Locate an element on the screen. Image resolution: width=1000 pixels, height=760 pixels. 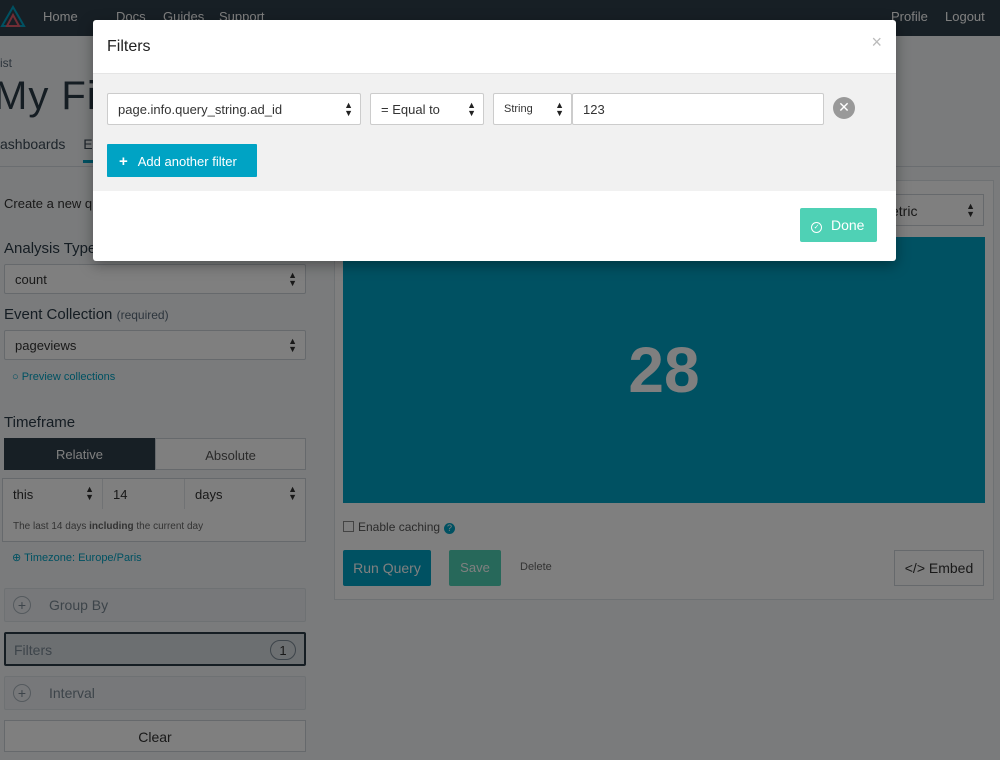
done-label: Done is located at coordinates (848, 225).